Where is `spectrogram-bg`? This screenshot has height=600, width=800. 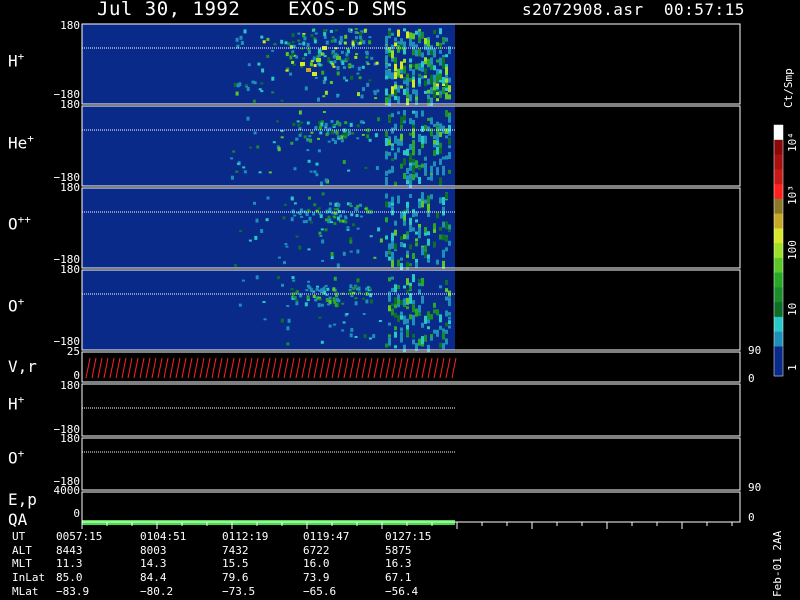 spectrogram-bg is located at coordinates (268, 146).